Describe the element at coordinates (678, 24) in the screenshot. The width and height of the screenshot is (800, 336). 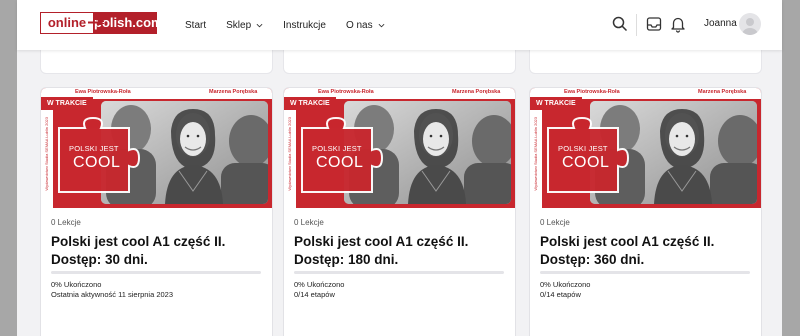
I see `bell-icon` at that location.